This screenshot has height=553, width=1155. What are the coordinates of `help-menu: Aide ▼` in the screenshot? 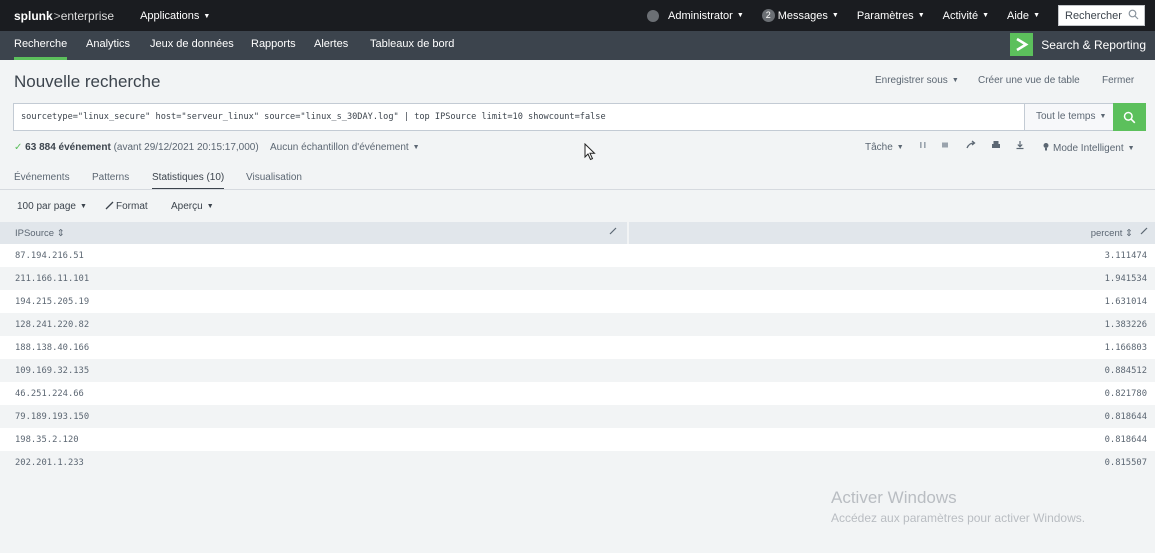 It's located at (1023, 16).